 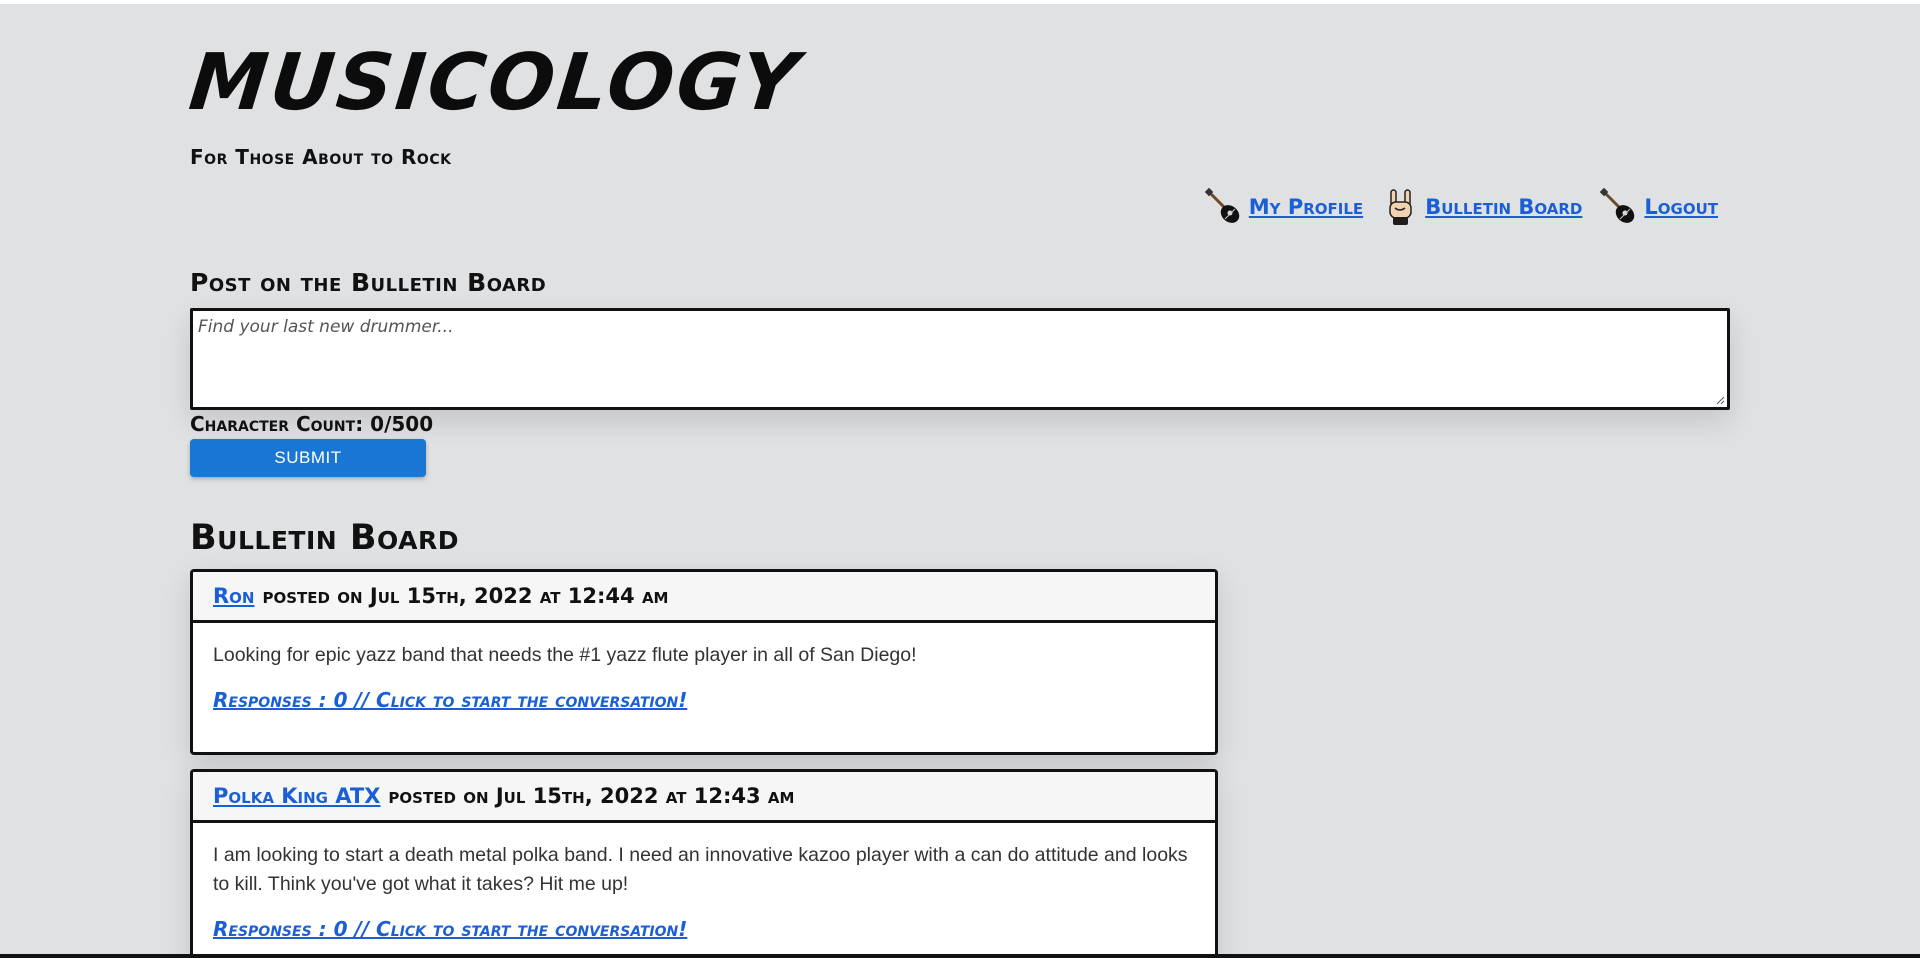 I want to click on post-author-link: Polka King ATX, so click(x=296, y=796).